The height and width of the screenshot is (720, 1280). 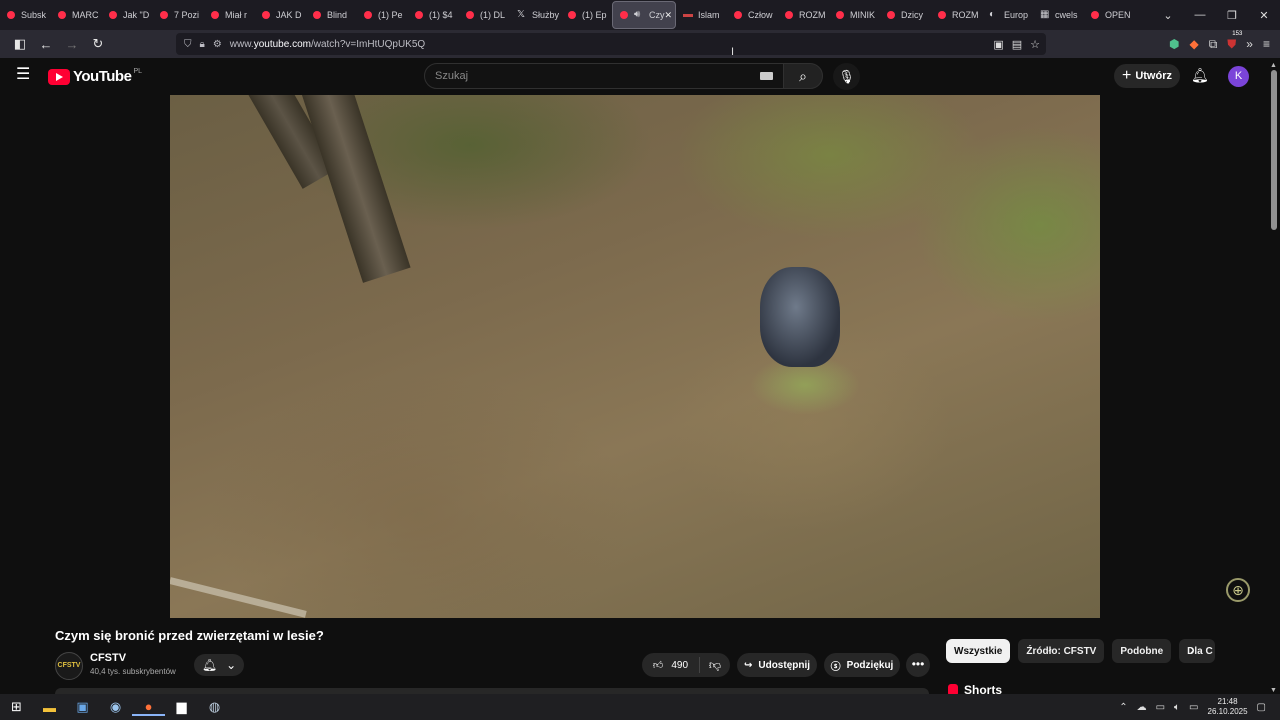 What do you see at coordinates (1058, 15) in the screenshot?
I see `browser-tab: ▦ cwels` at bounding box center [1058, 15].